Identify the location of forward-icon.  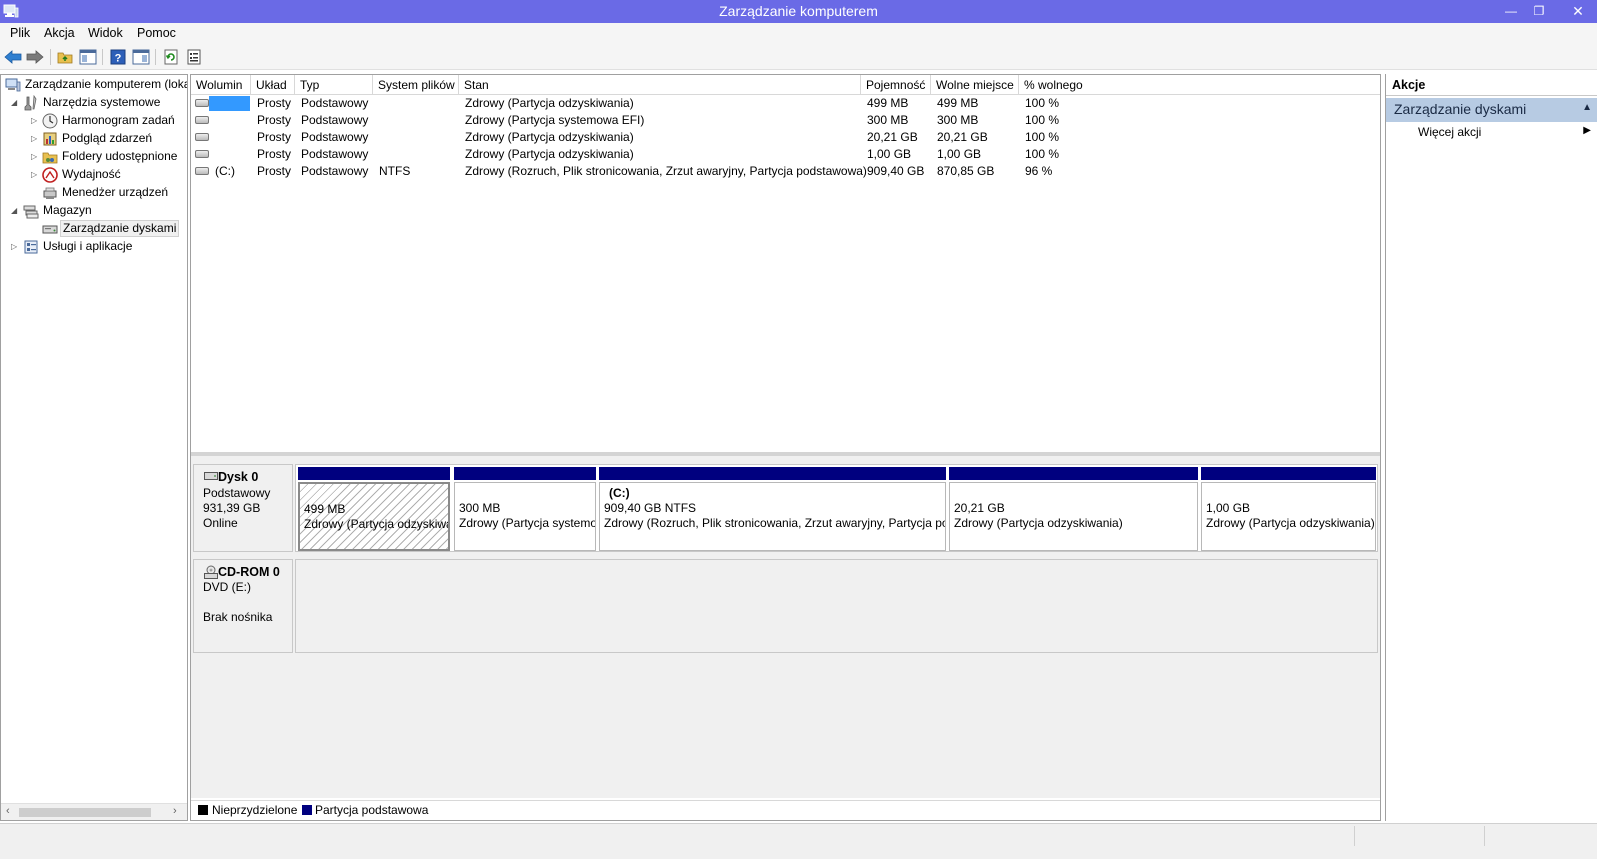
(35, 57).